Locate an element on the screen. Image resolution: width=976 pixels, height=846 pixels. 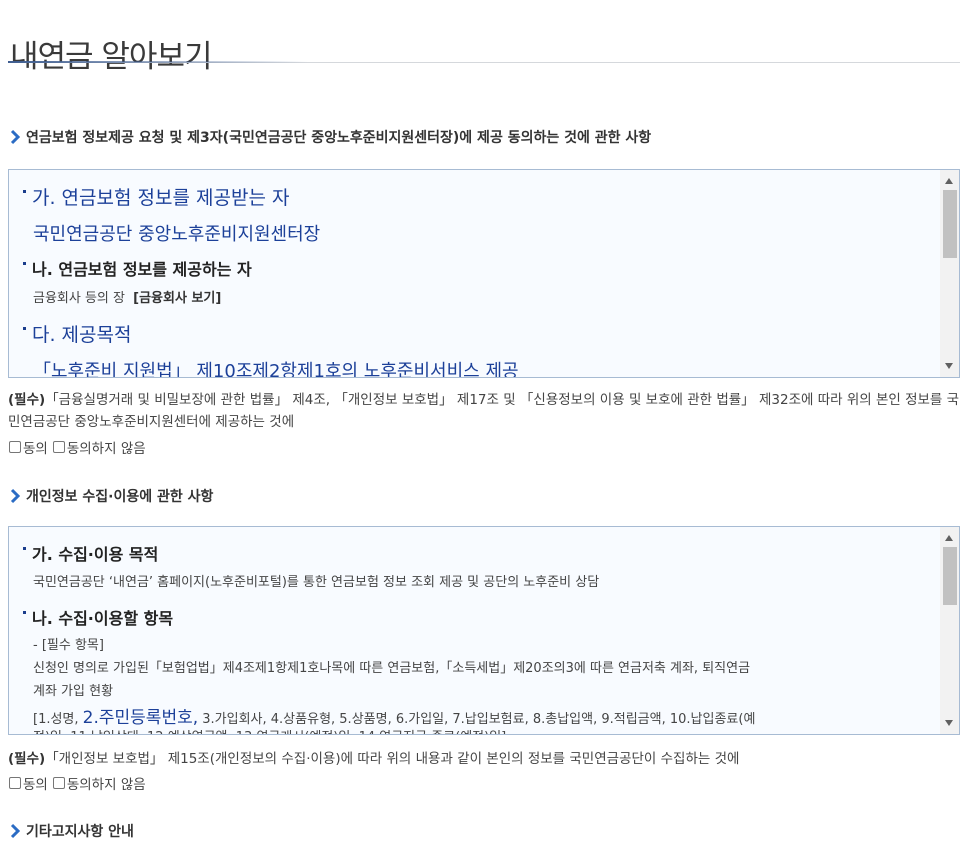
term-b-title: 나. 수집·이용할 항목 is located at coordinates (103, 618).